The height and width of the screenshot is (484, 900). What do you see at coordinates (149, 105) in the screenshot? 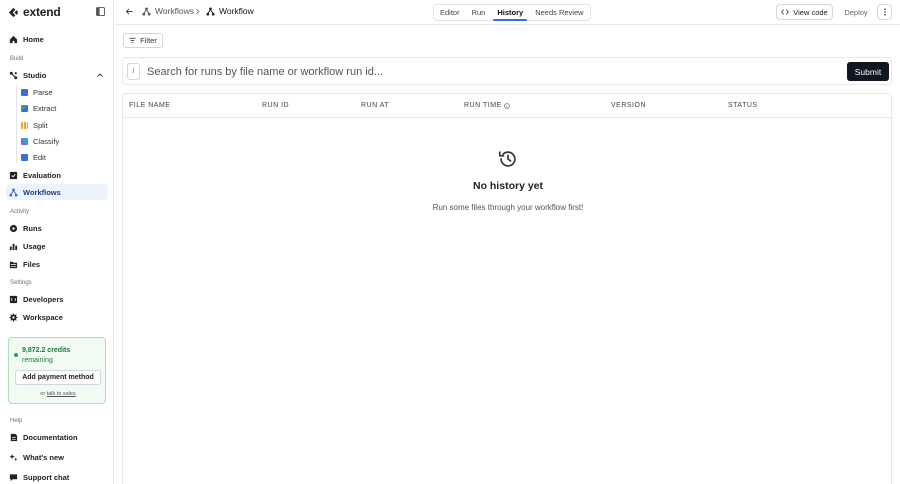
I see `column-header-file-name: FILE NAME` at bounding box center [149, 105].